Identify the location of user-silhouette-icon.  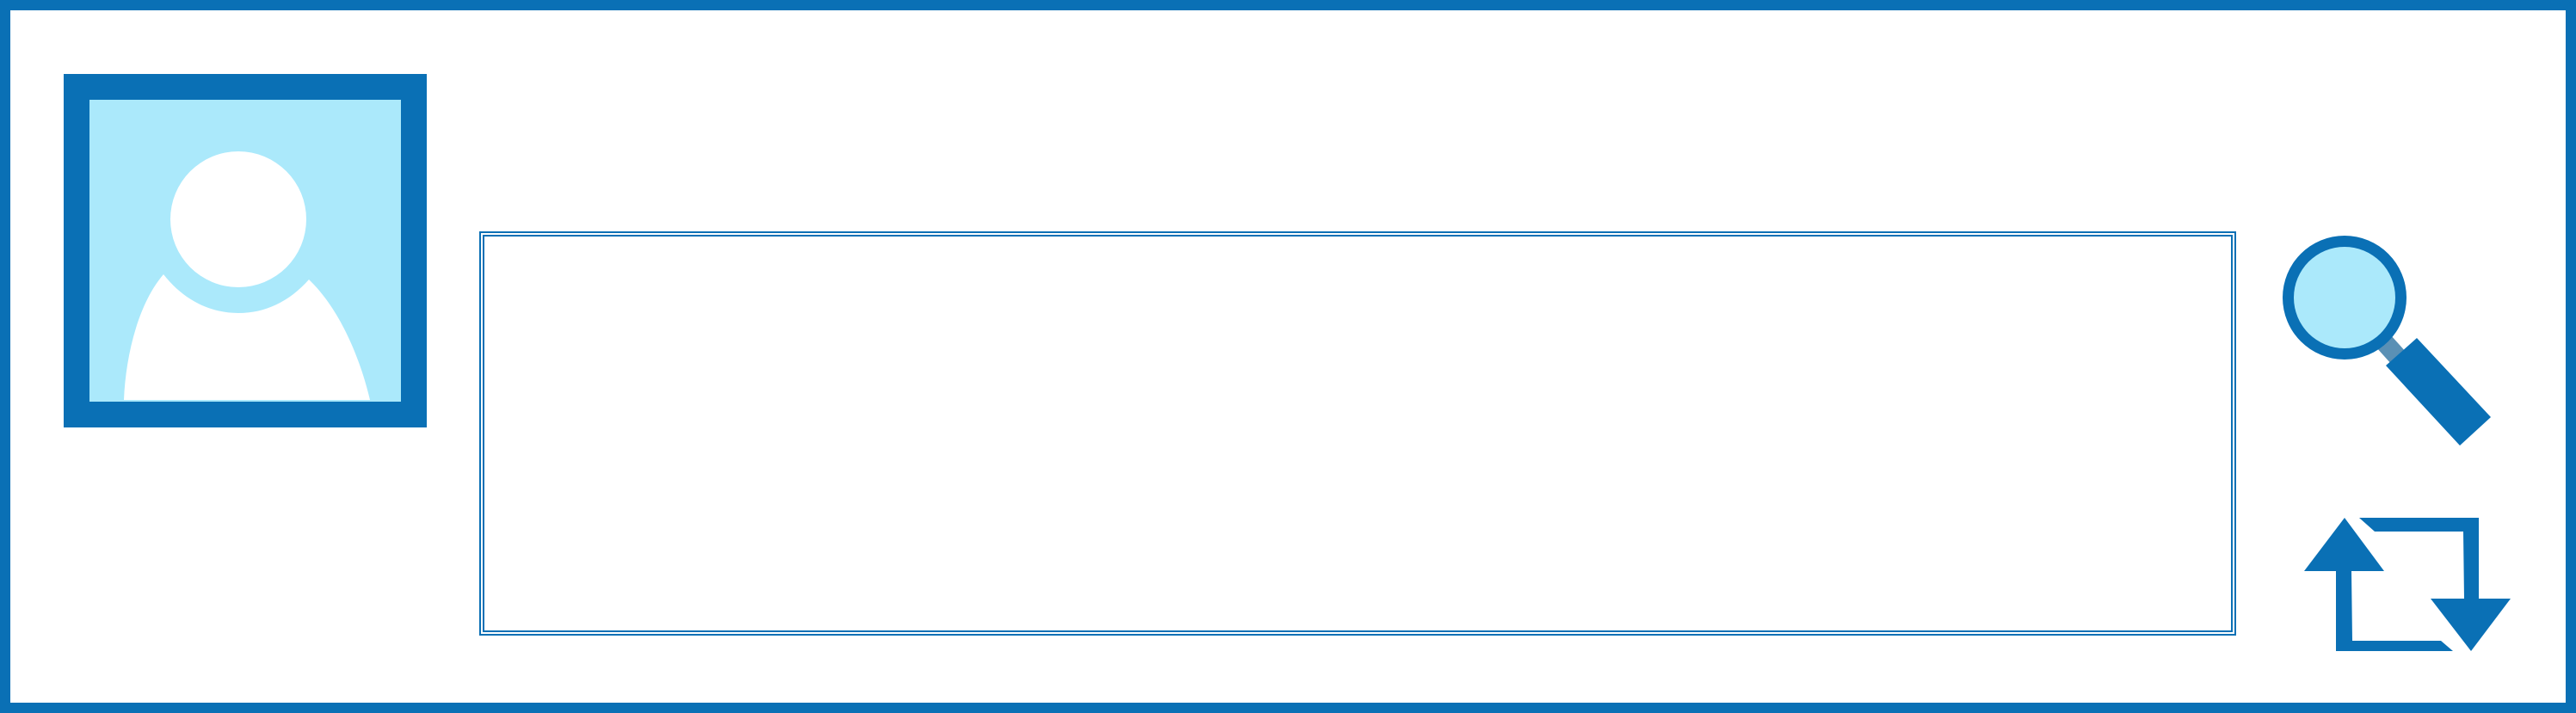
(245, 251).